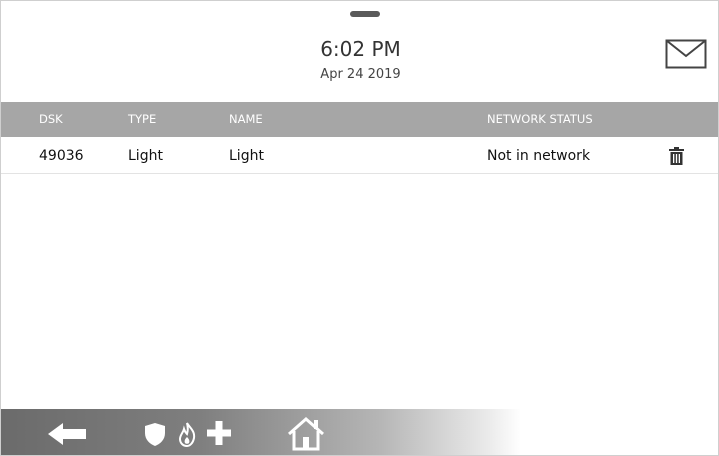 The height and width of the screenshot is (456, 719). I want to click on back-arrow-icon, so click(68, 436).